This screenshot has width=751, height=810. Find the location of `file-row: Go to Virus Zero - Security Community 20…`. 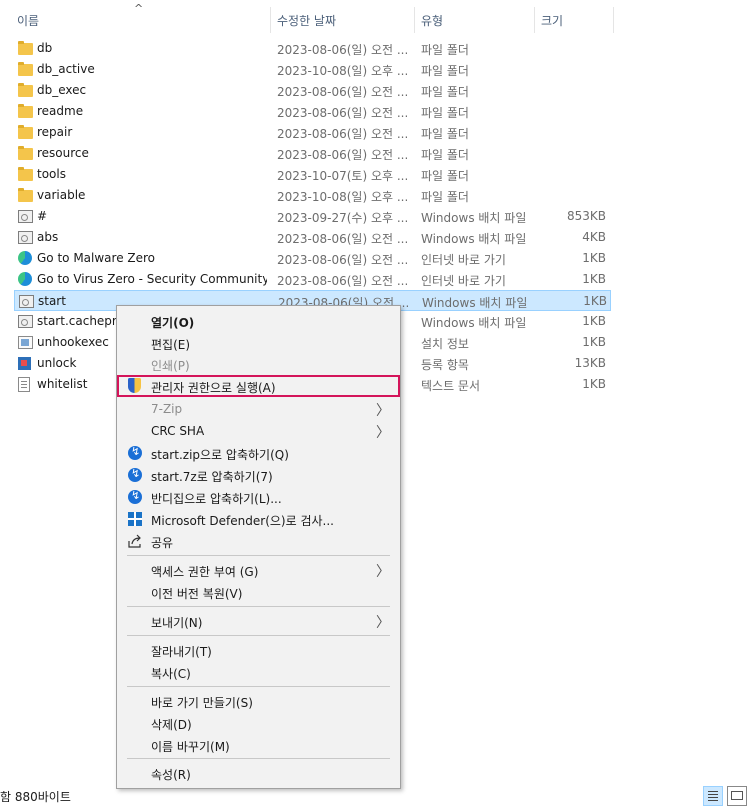

file-row: Go to Virus Zero - Security Community 20… is located at coordinates (312, 279).